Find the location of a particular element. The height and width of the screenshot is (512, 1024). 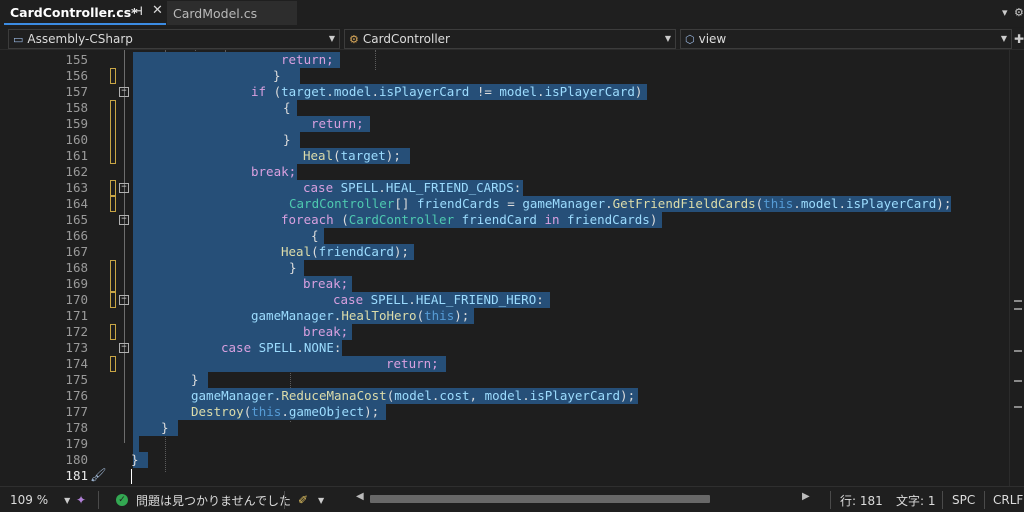

code-line: 177 Destroy(this.gameObject); is located at coordinates (504, 412).